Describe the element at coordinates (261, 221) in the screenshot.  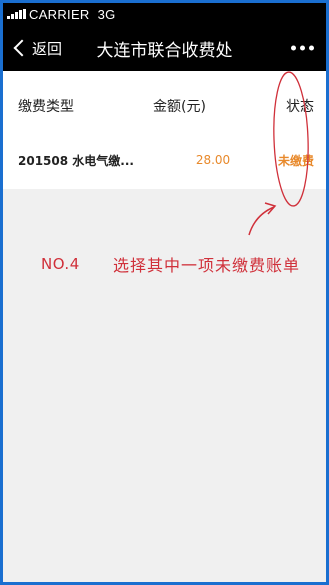
I see `arrow-icon` at that location.